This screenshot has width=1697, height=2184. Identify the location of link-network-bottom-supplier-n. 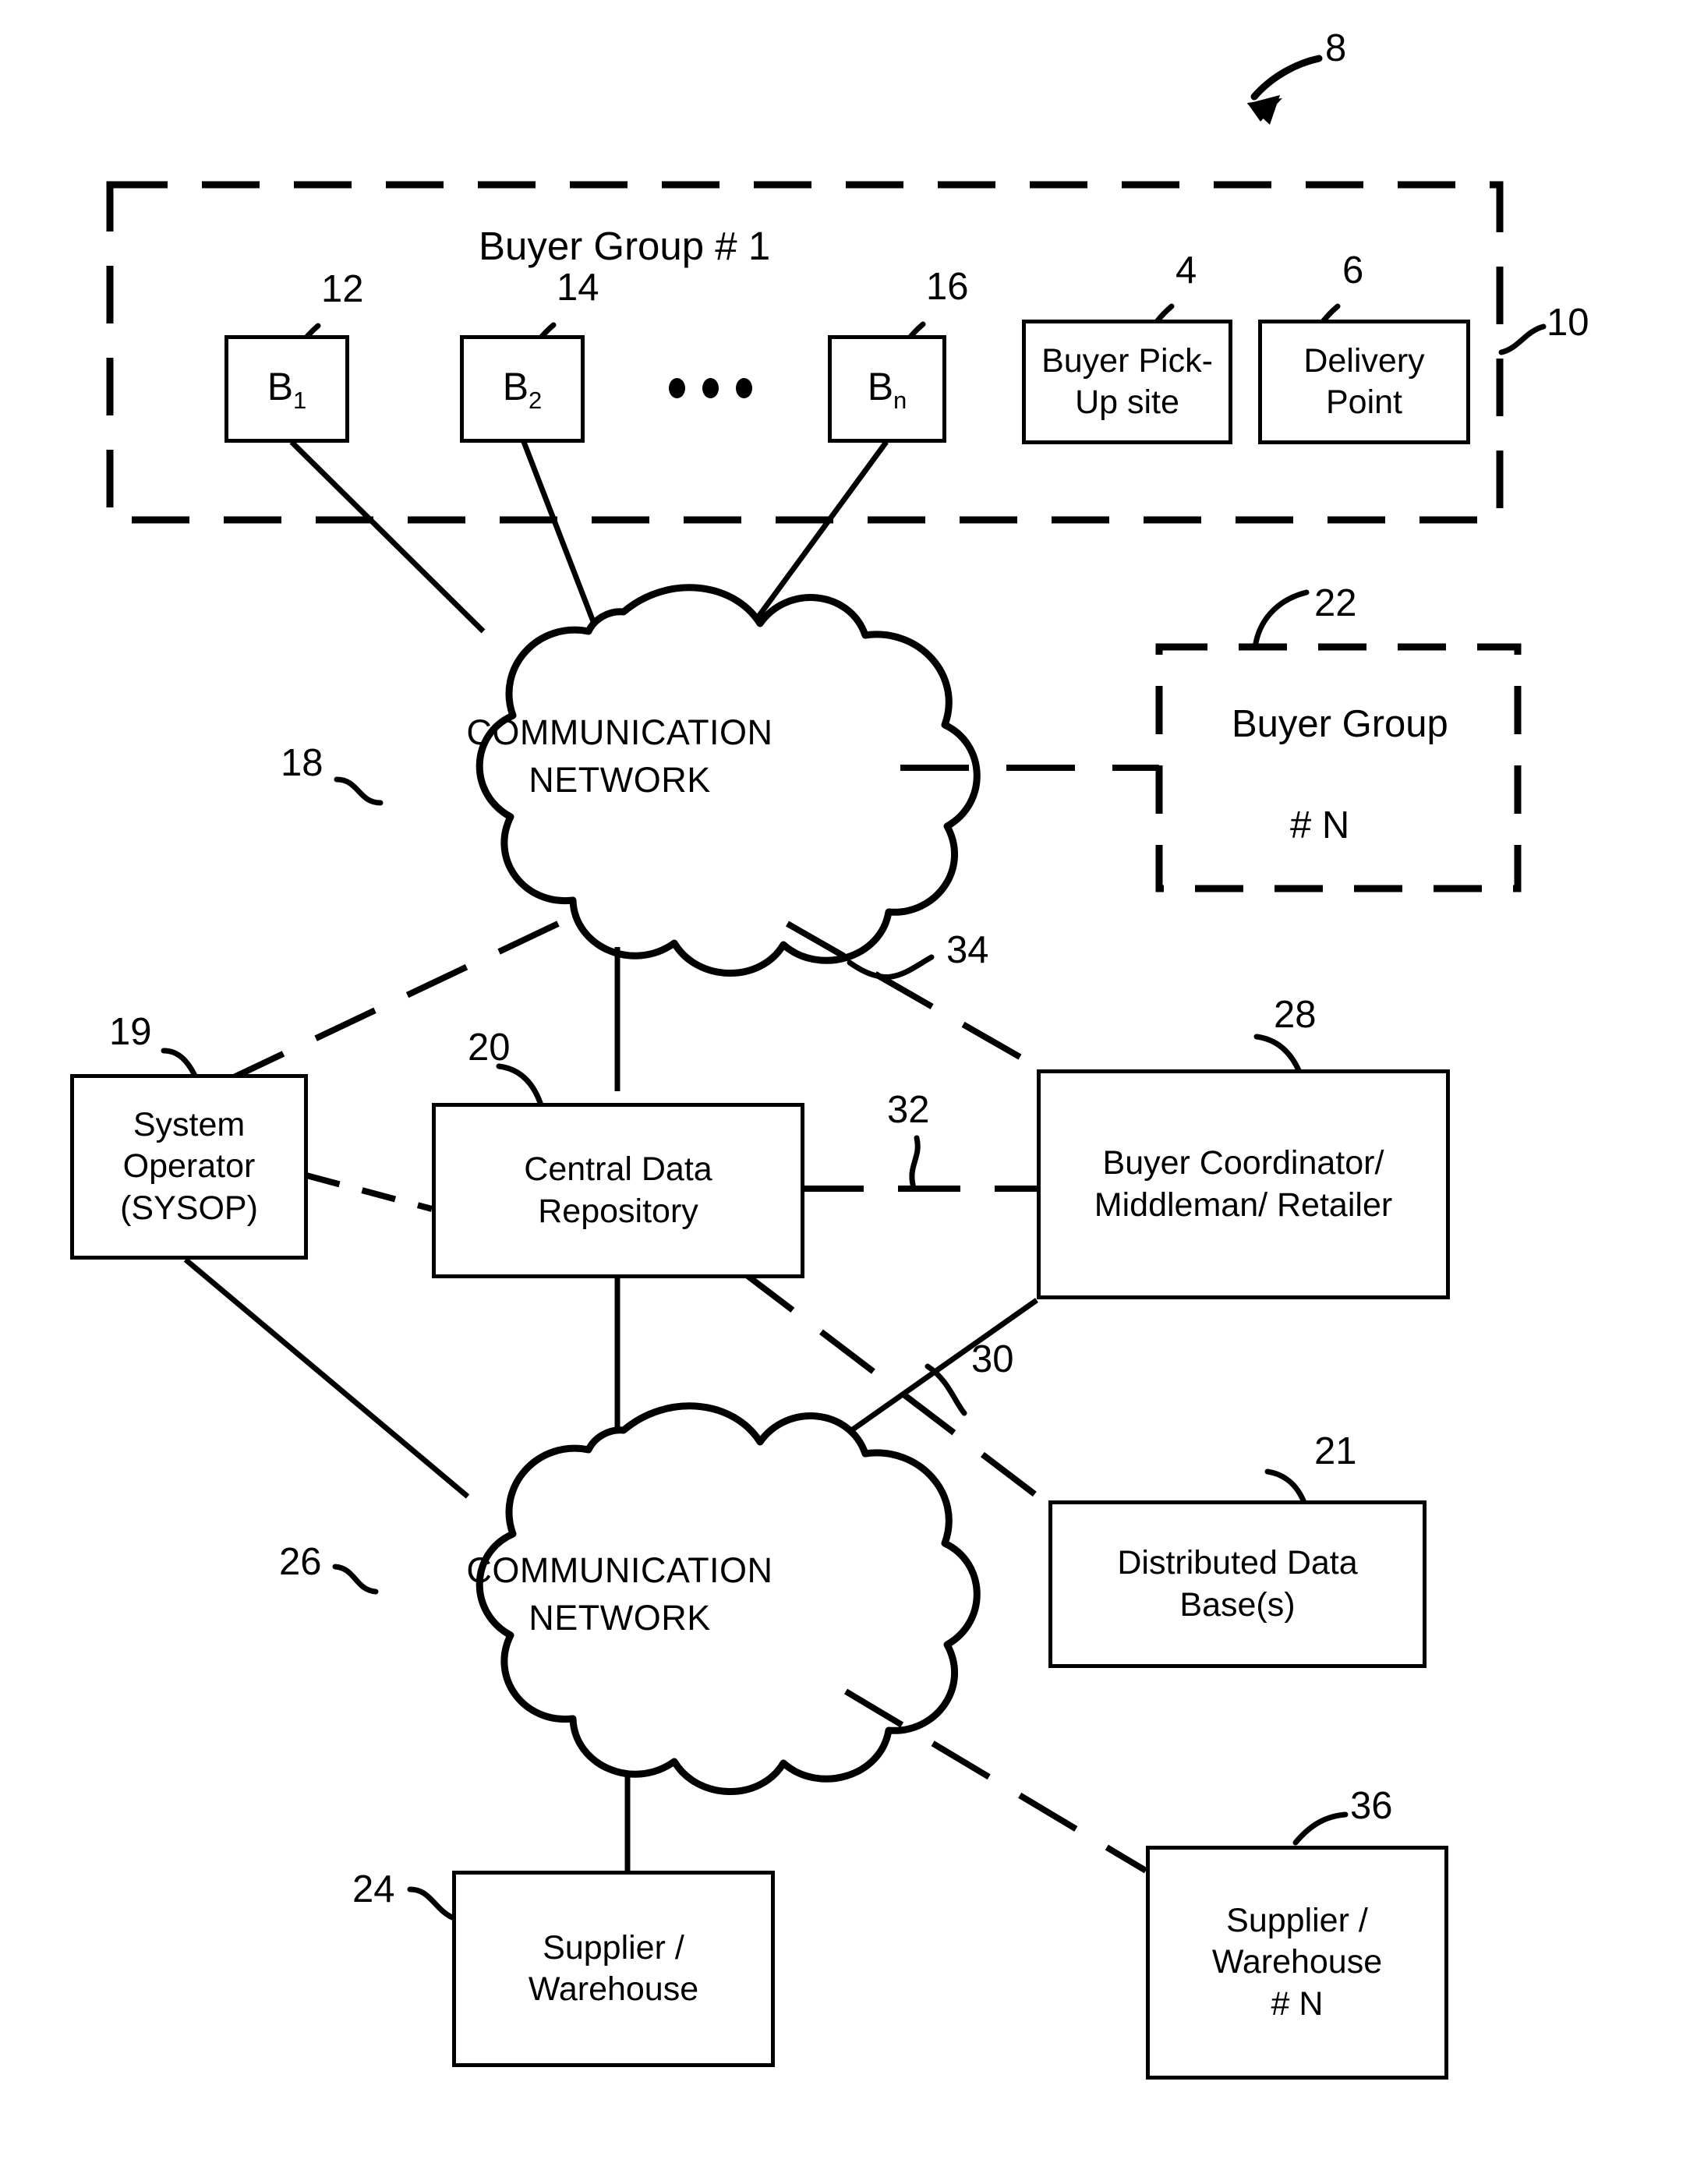
(995, 1781).